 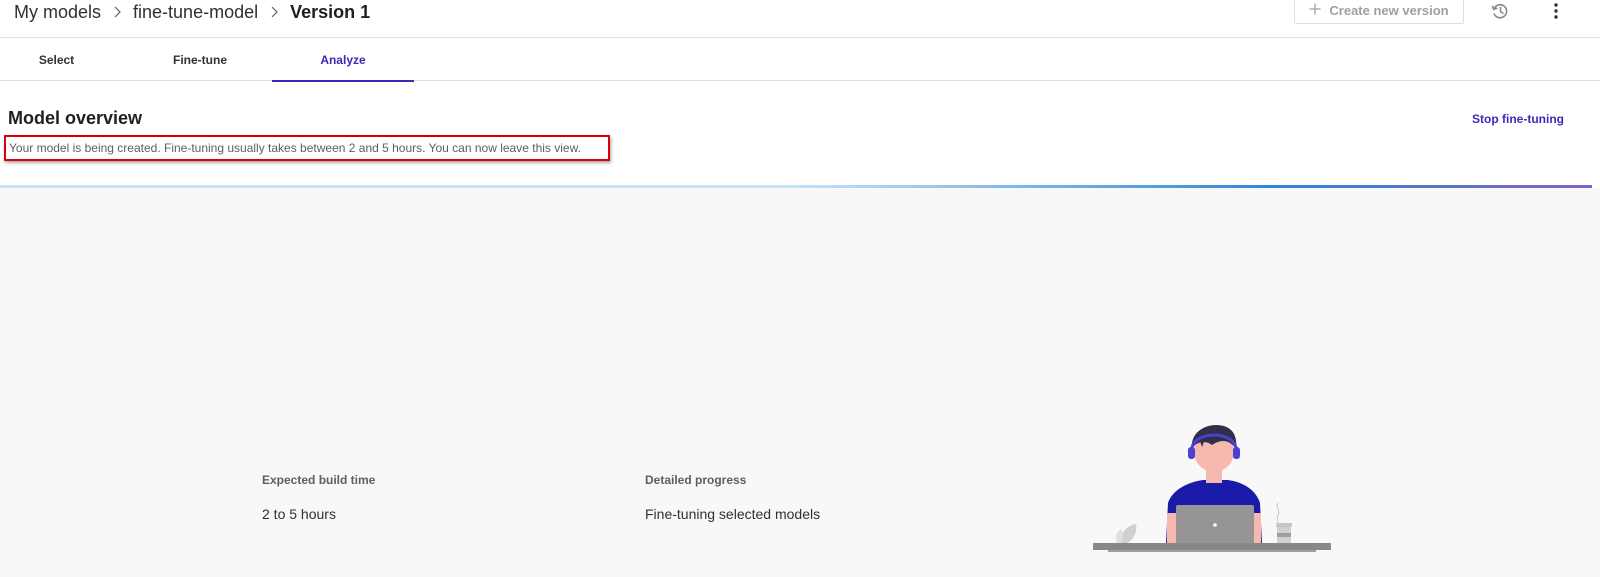 I want to click on breadcrumb-fine-tune-model: fine-tune-model, so click(x=195, y=12).